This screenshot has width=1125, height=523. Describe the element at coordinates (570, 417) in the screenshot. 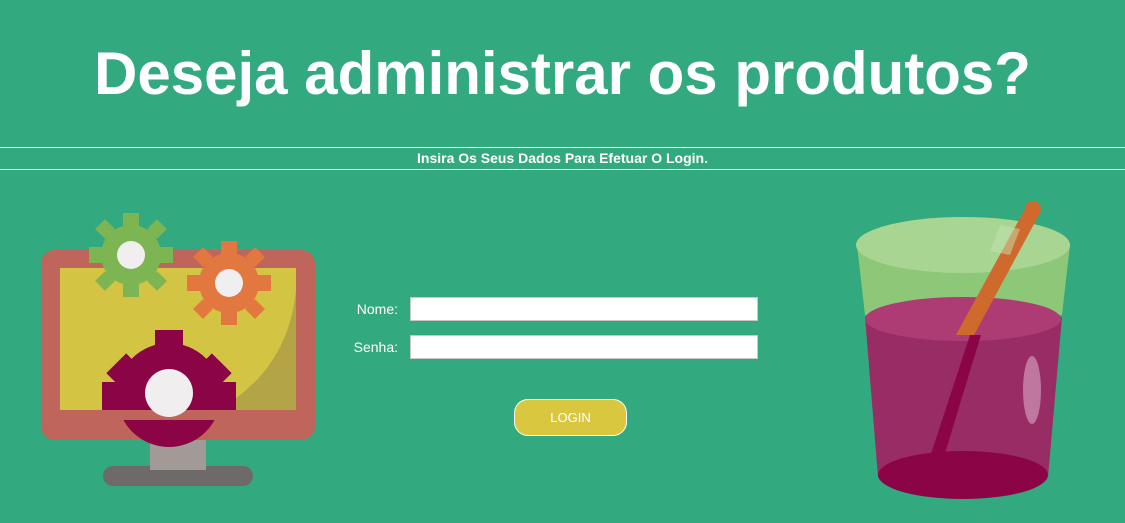

I see `login-button: LOGIN` at that location.